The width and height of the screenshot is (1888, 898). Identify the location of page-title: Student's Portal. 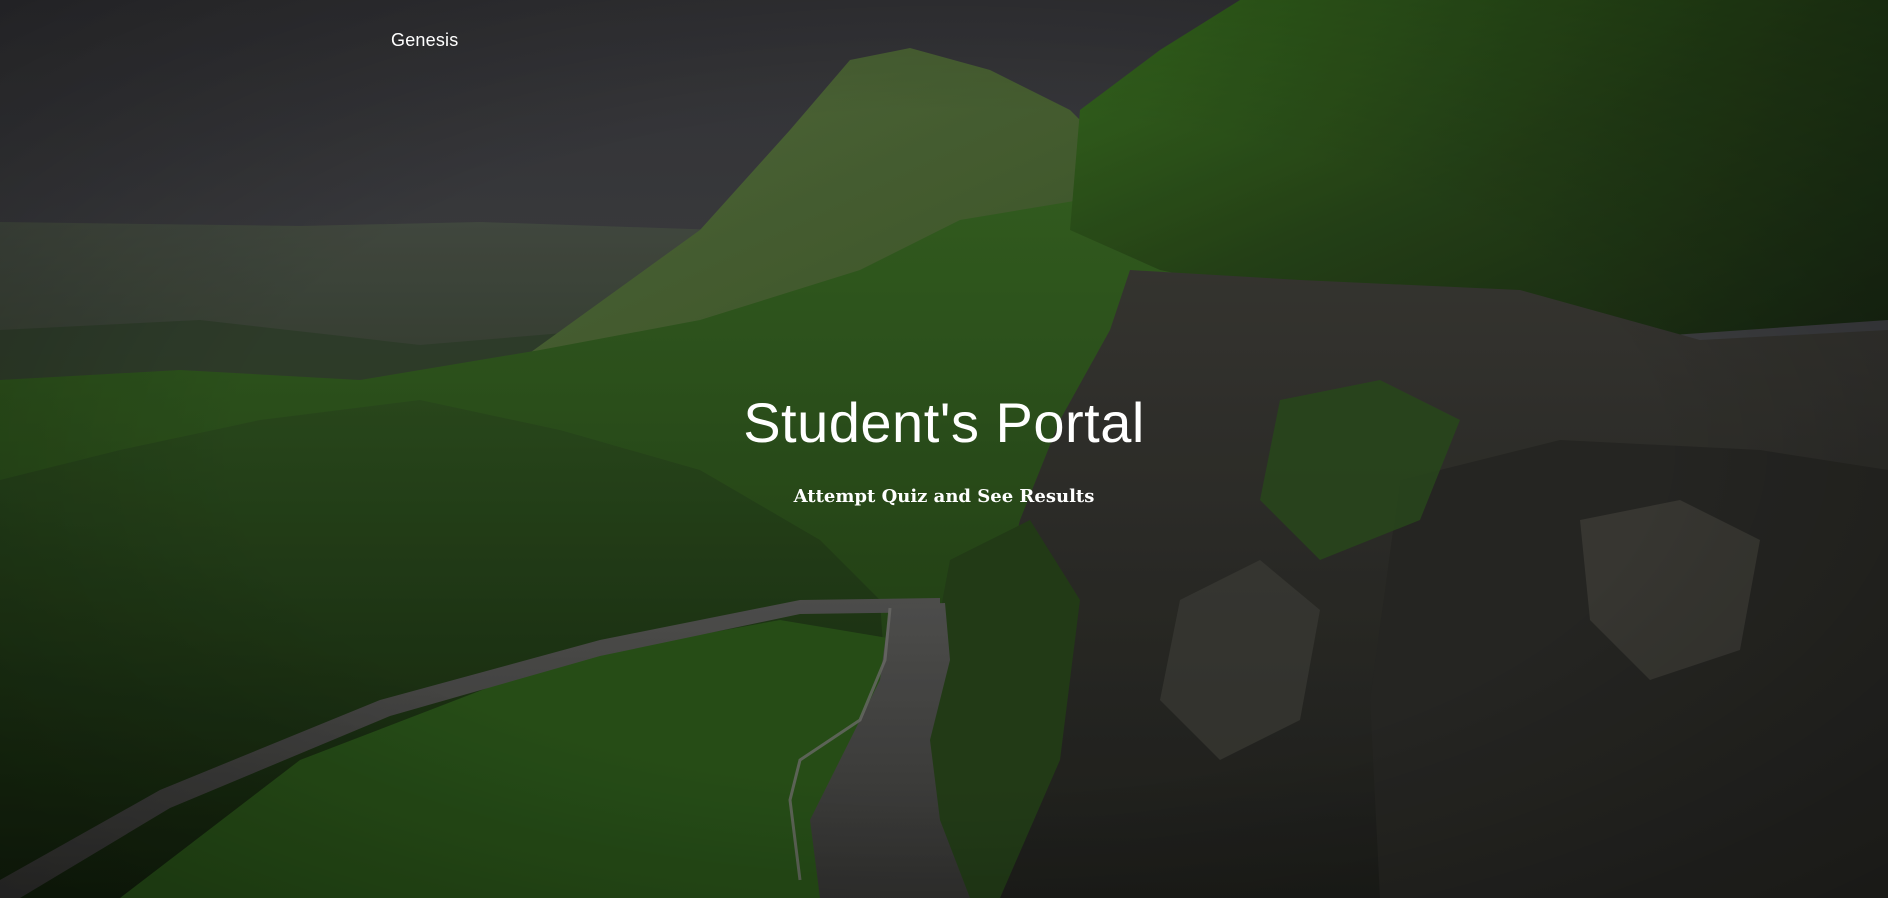
(944, 422).